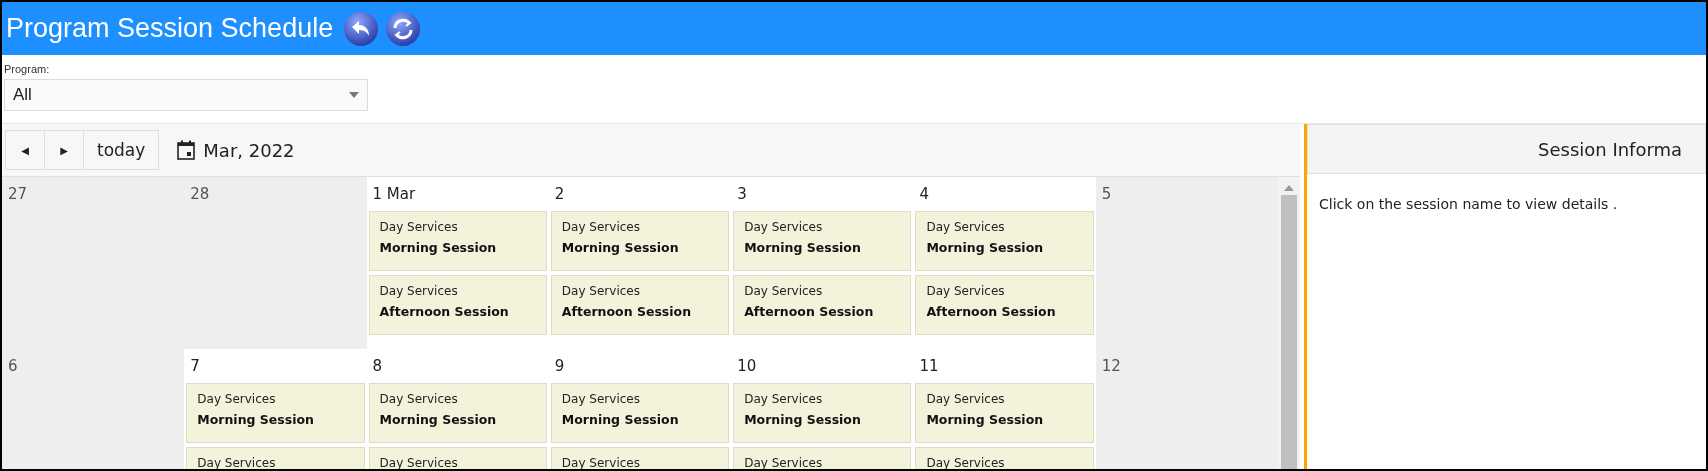 This screenshot has height=471, width=1708. I want to click on day-number: 10, so click(747, 366).